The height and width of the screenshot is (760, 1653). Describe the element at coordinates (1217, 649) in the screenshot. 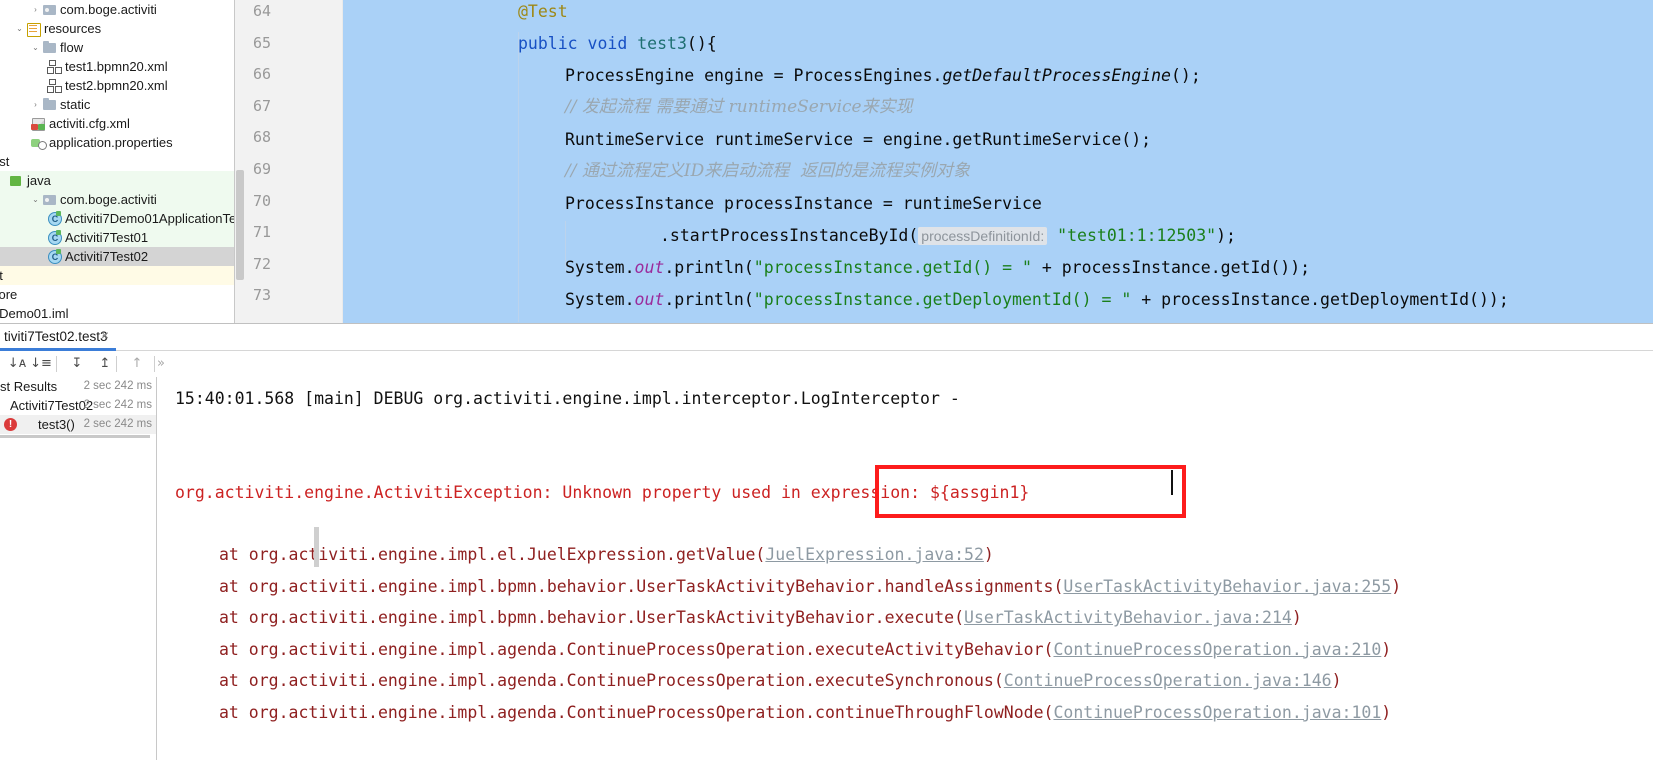

I see `stack-trace-source-link: ContinueProcessOperation.java:210` at that location.